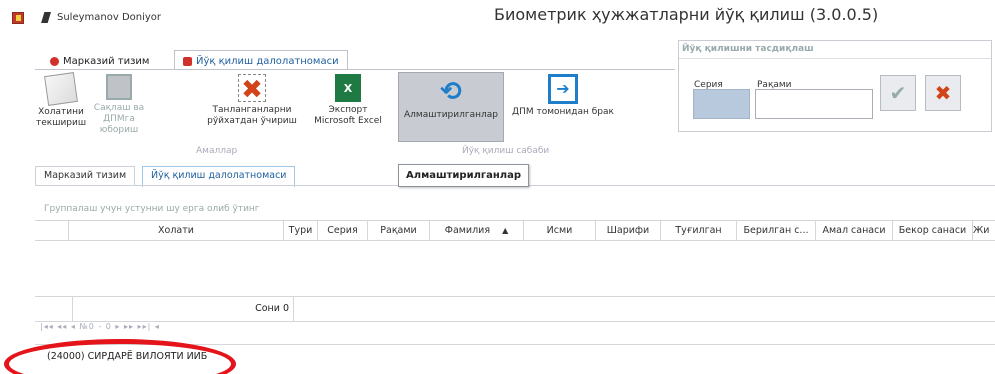 The image size is (995, 374). What do you see at coordinates (721, 104) in the screenshot?
I see `seria-input` at bounding box center [721, 104].